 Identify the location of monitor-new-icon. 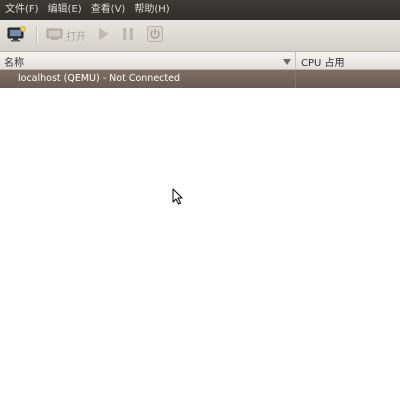
(17, 35).